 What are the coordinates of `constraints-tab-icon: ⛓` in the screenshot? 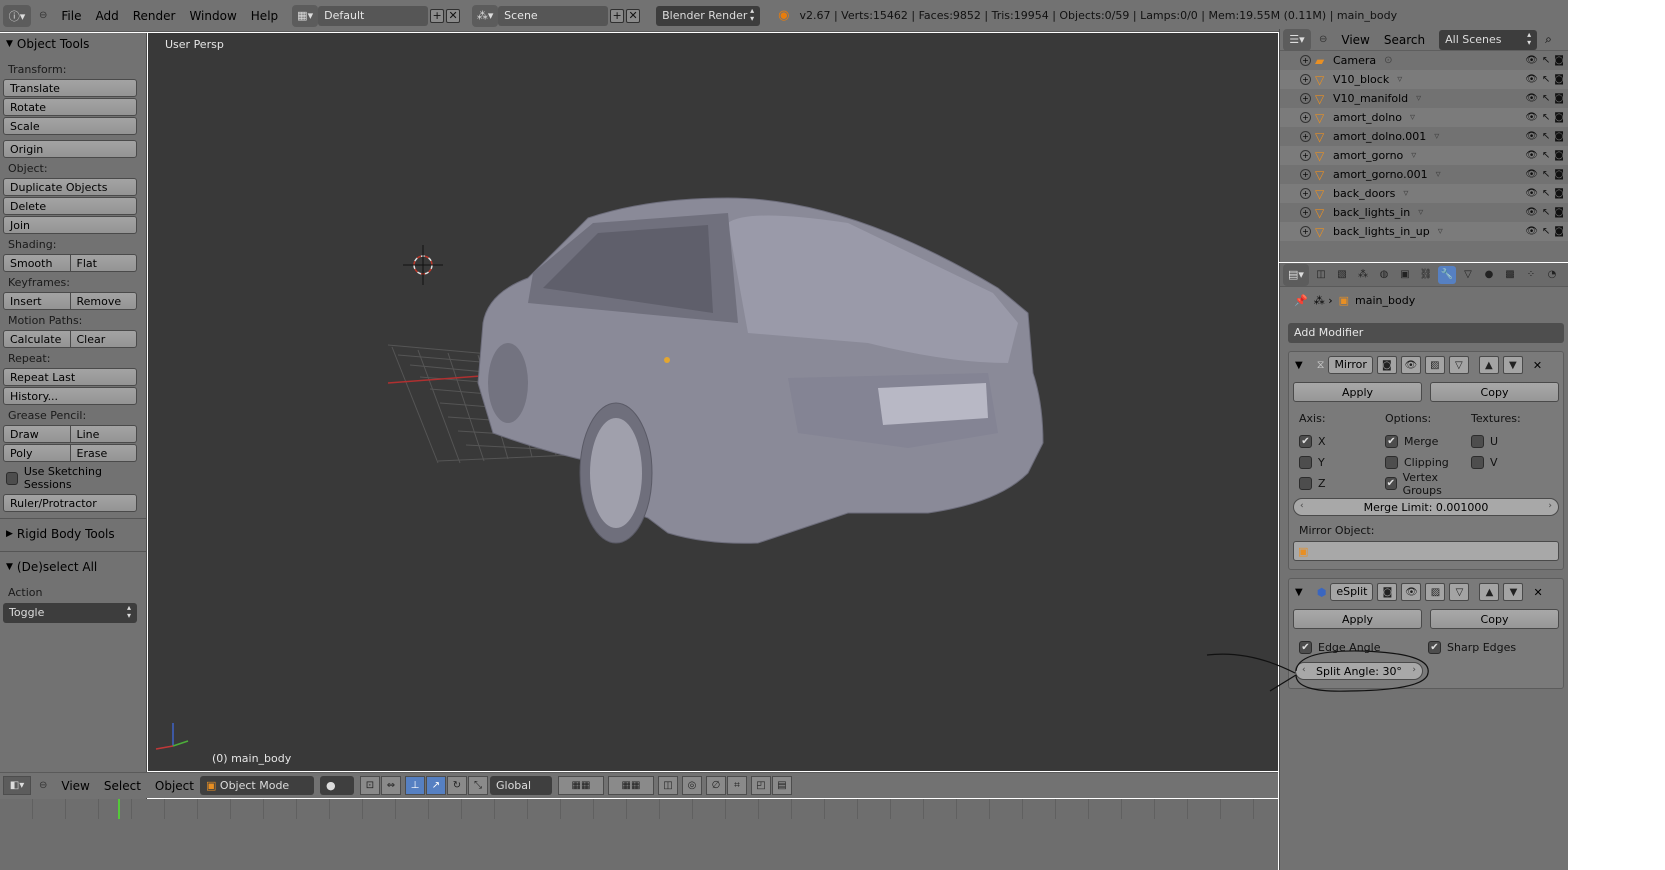 It's located at (1426, 275).